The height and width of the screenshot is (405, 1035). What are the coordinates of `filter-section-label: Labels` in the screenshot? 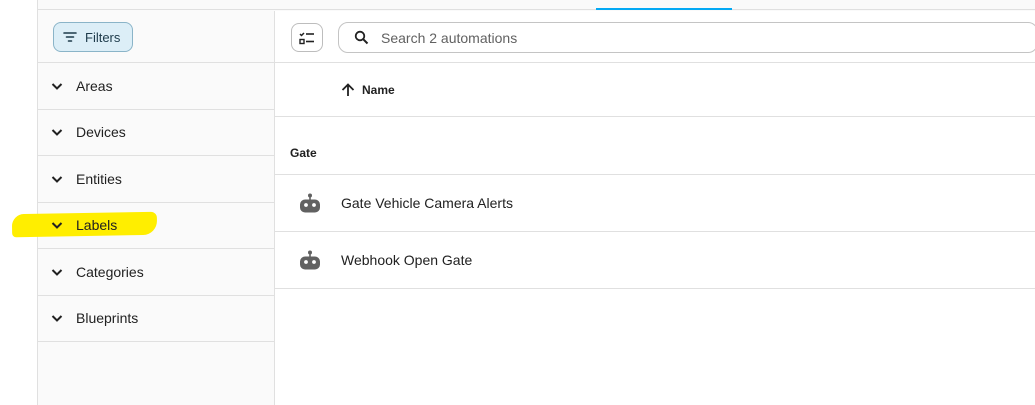 It's located at (97, 225).